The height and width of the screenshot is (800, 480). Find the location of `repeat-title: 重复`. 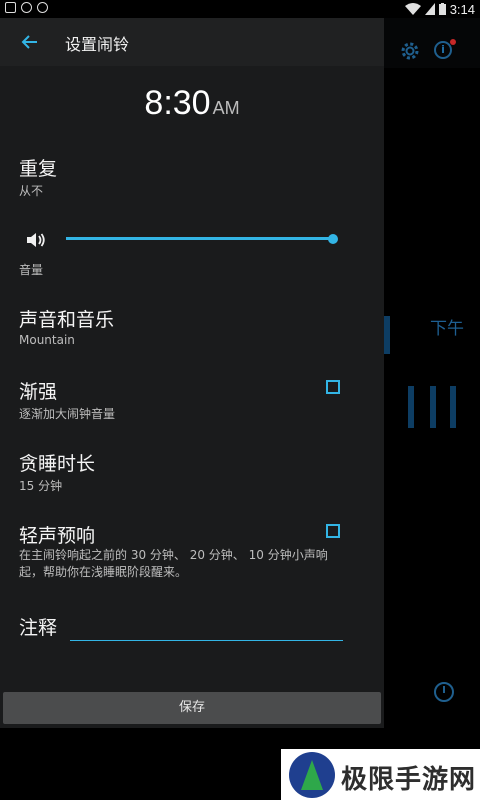

repeat-title: 重复 is located at coordinates (38, 167).